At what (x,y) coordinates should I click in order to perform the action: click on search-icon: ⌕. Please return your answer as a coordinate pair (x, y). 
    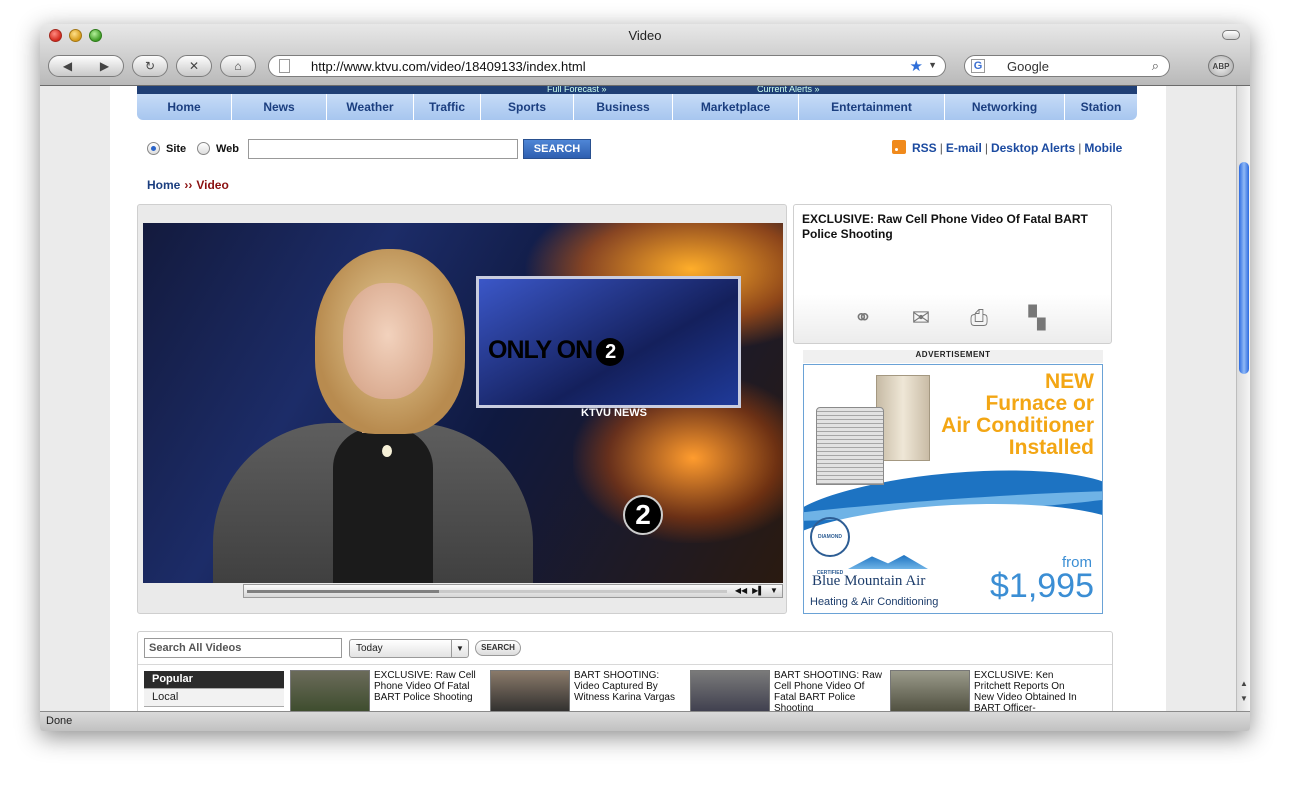
    Looking at the image, I should click on (1155, 66).